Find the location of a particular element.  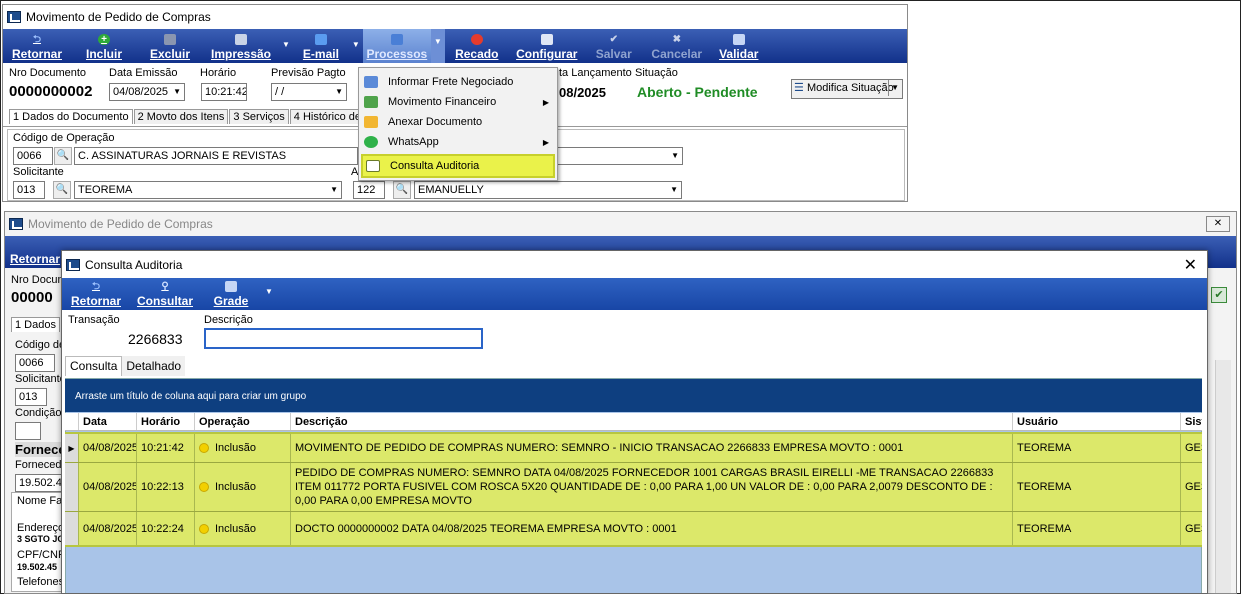

menu-item-whatsapp: WhatsApp ▶ is located at coordinates (458, 142).